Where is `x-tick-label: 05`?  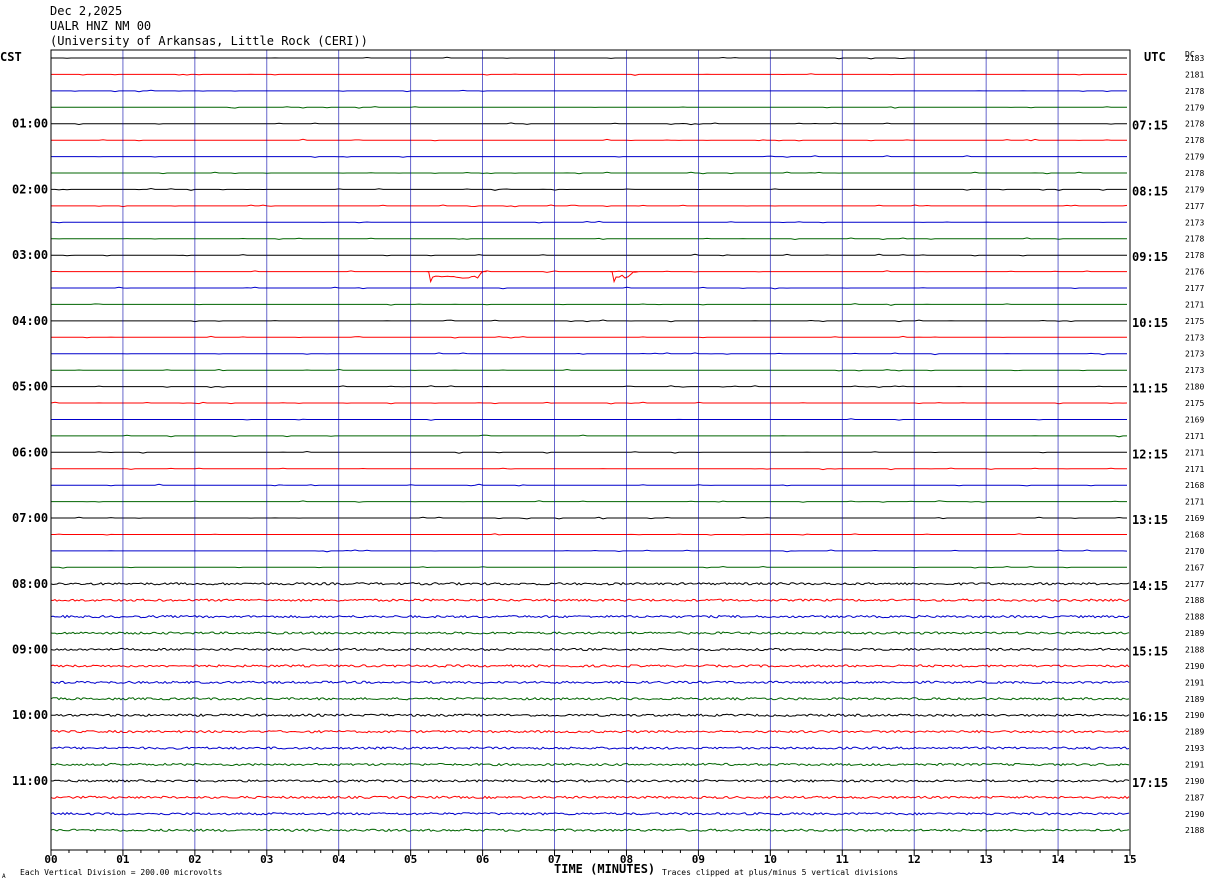
x-tick-label: 05 is located at coordinates (410, 859).